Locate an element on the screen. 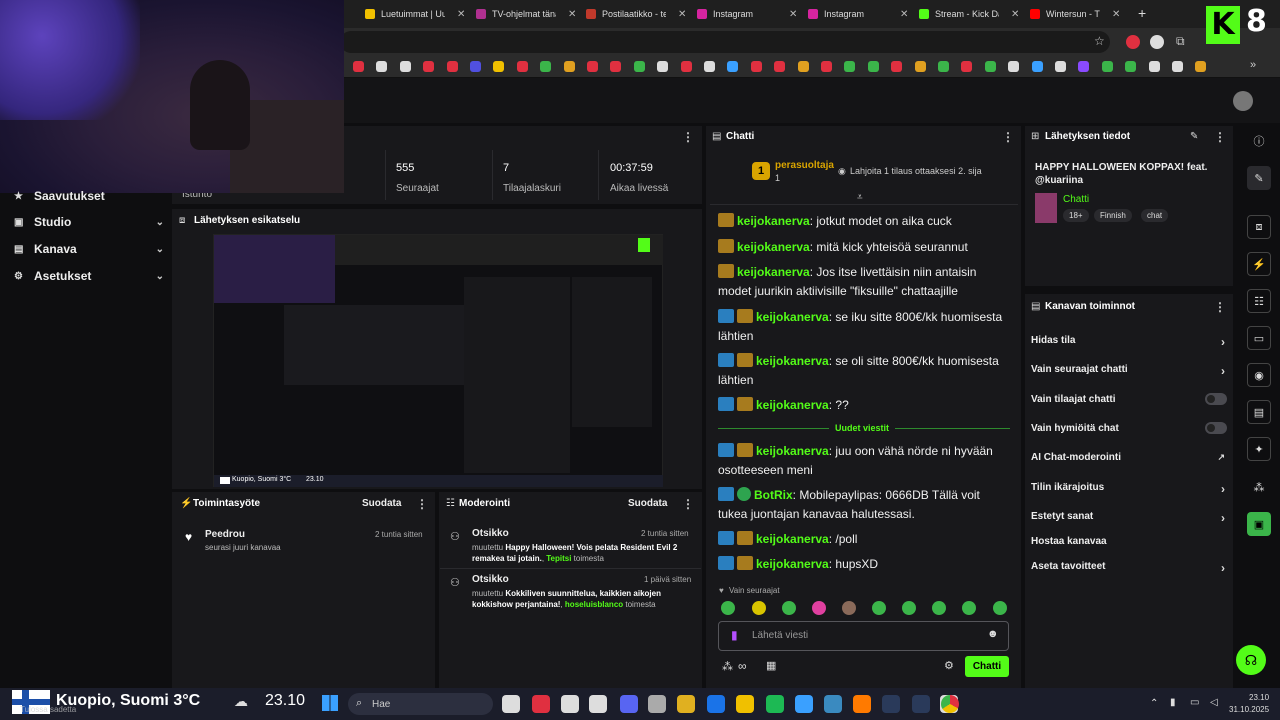 The image size is (1280, 720). chart-icon is located at coordinates (511, 704).